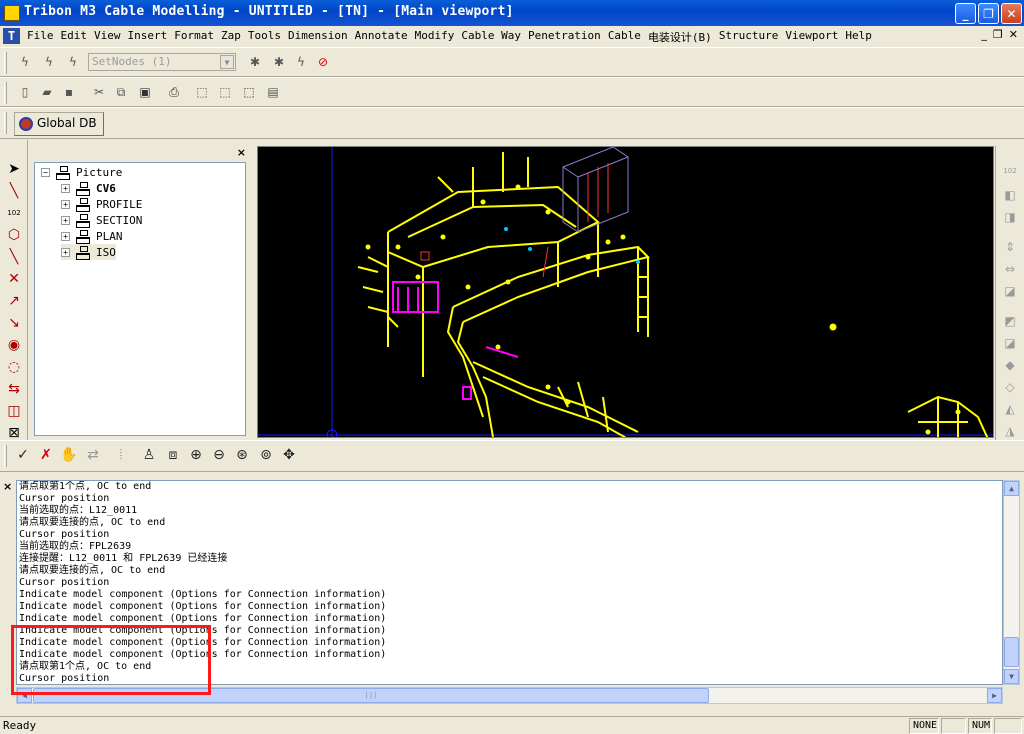  I want to click on scroll-up-icon: ▲, so click(1011, 488).